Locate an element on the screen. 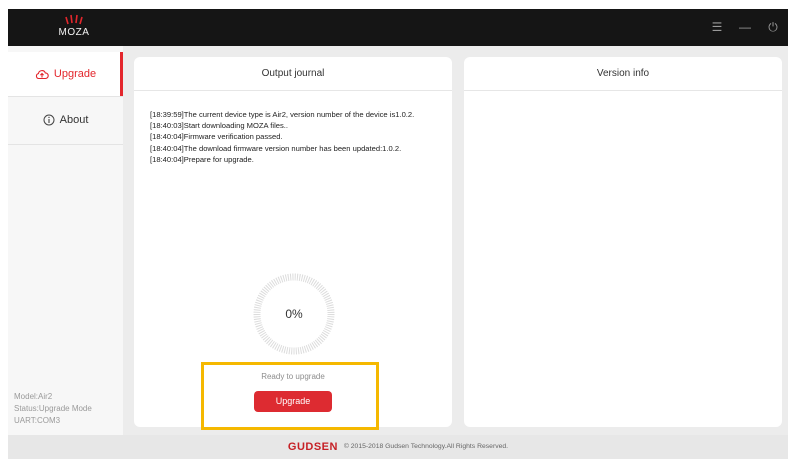 The height and width of the screenshot is (459, 788). logo-text: MOZA is located at coordinates (74, 32).